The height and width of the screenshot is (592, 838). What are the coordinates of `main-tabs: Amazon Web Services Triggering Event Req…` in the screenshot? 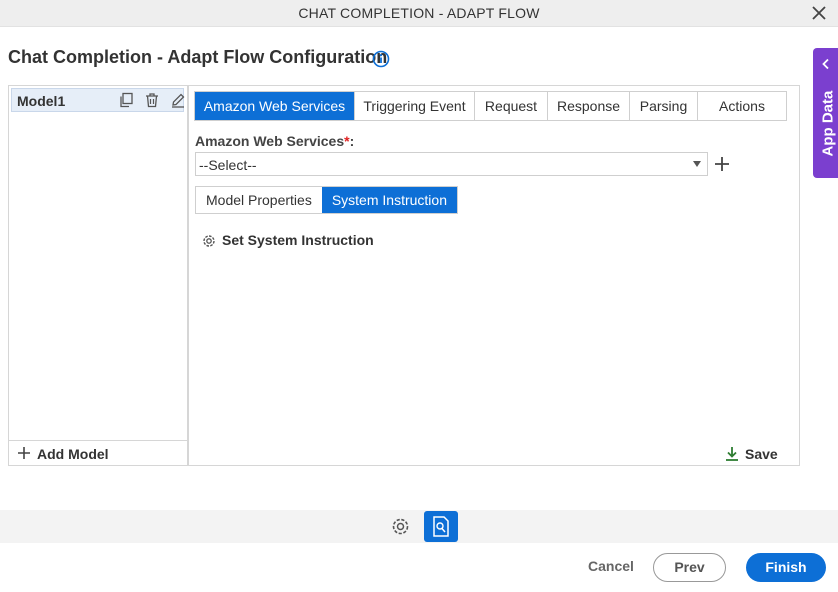 It's located at (490, 106).